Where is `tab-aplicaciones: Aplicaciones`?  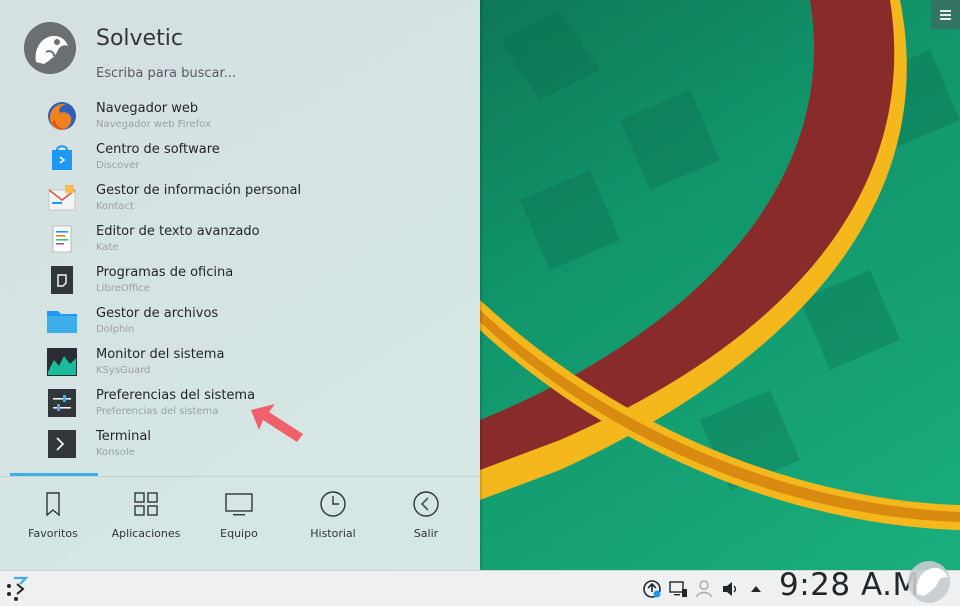
tab-aplicaciones: Aplicaciones is located at coordinates (146, 515).